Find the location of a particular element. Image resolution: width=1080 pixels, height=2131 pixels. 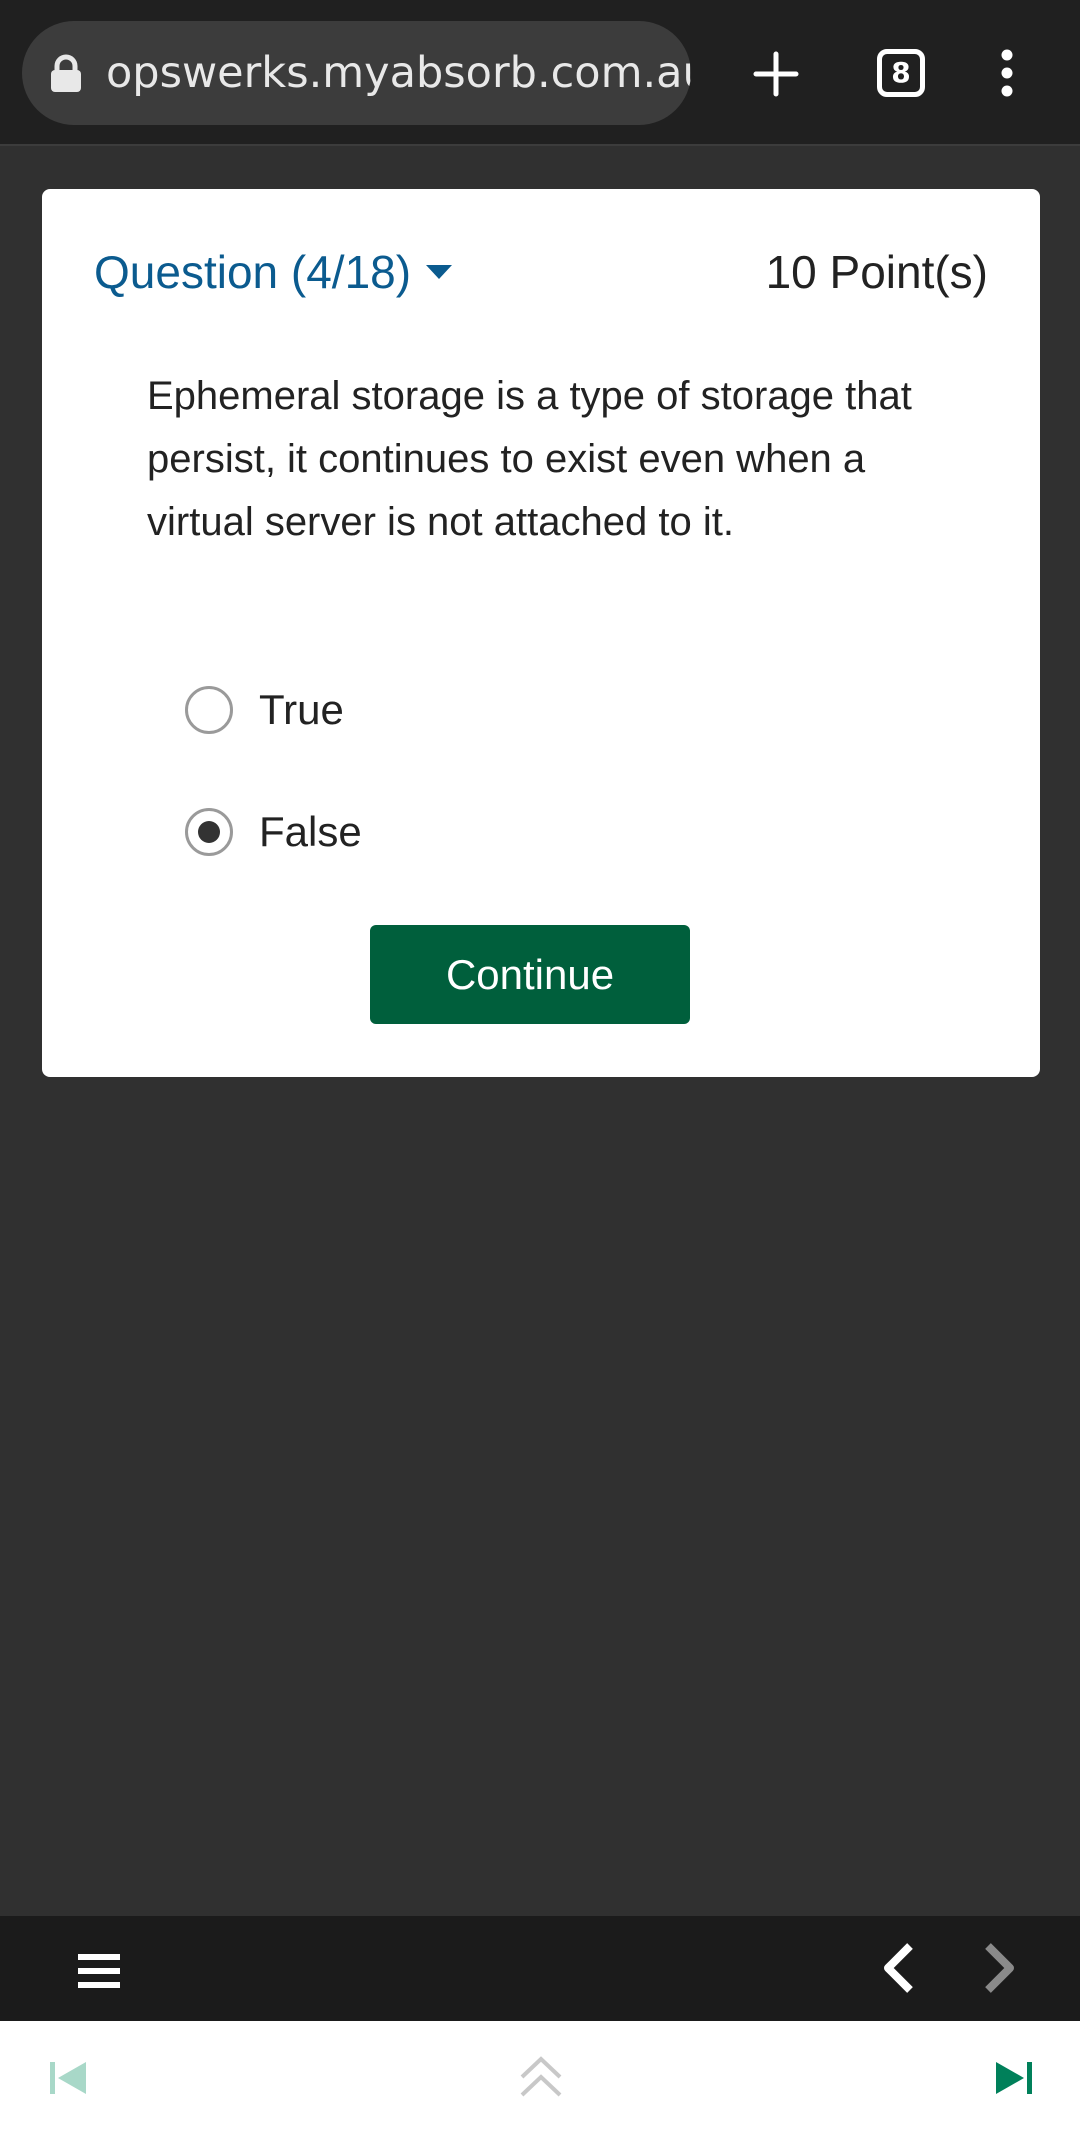

browser-toolbar: opswerks.myabsorb.com.au 8 is located at coordinates (540, 73).